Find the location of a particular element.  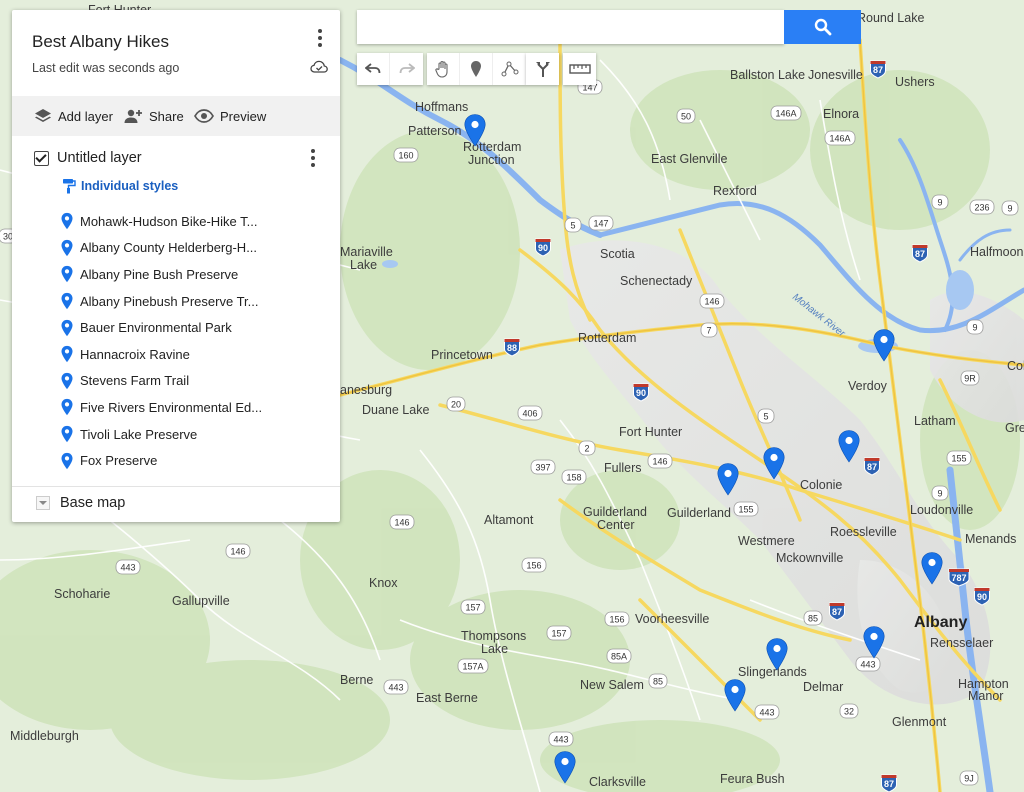

directions-icon is located at coordinates (542, 69).